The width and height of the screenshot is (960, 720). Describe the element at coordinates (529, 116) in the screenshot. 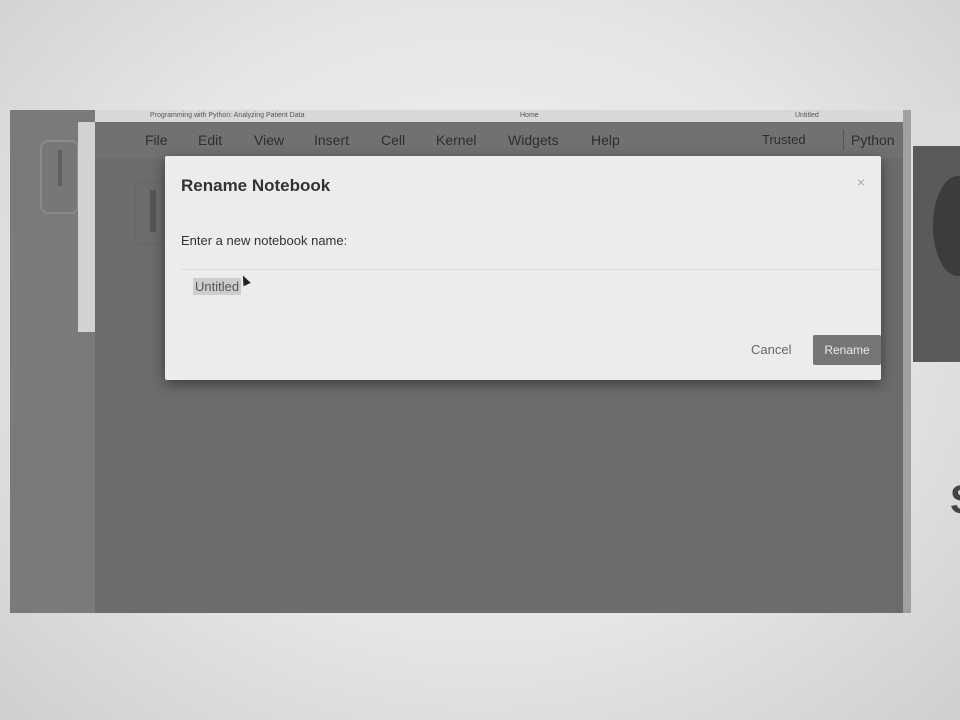

I see `browser-tab-home: Home` at that location.